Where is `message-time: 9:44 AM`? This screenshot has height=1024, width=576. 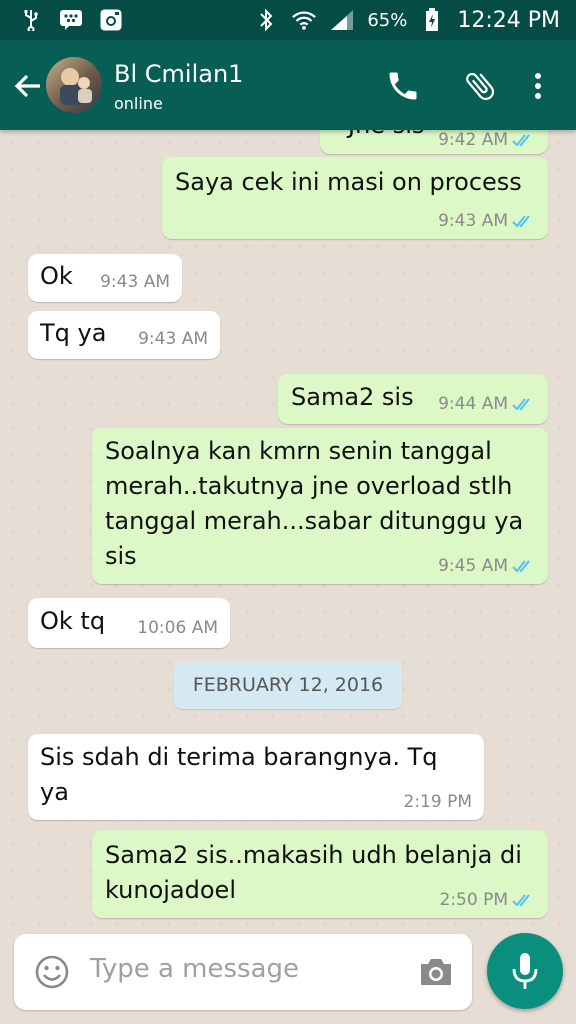
message-time: 9:44 AM is located at coordinates (473, 404).